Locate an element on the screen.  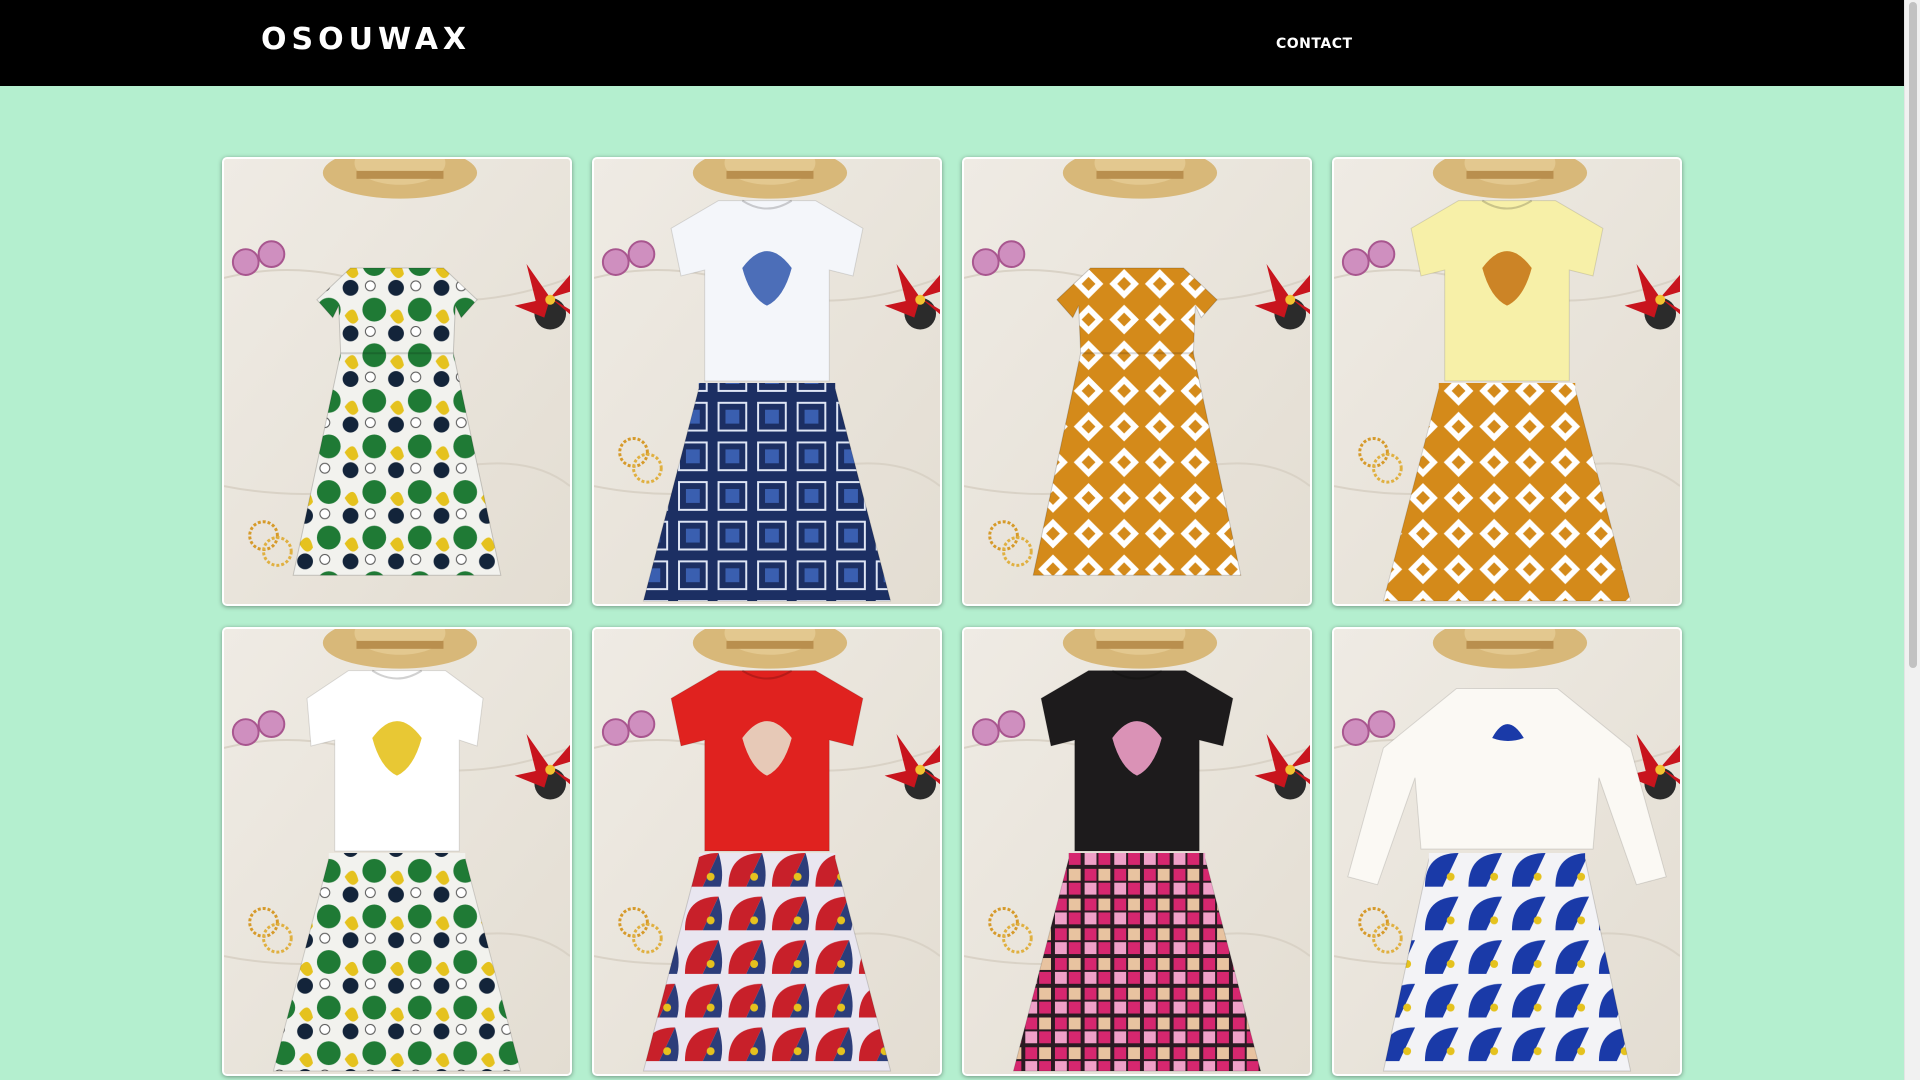
top-navbar: OSOUWAX CONTACT is located at coordinates (952, 43).